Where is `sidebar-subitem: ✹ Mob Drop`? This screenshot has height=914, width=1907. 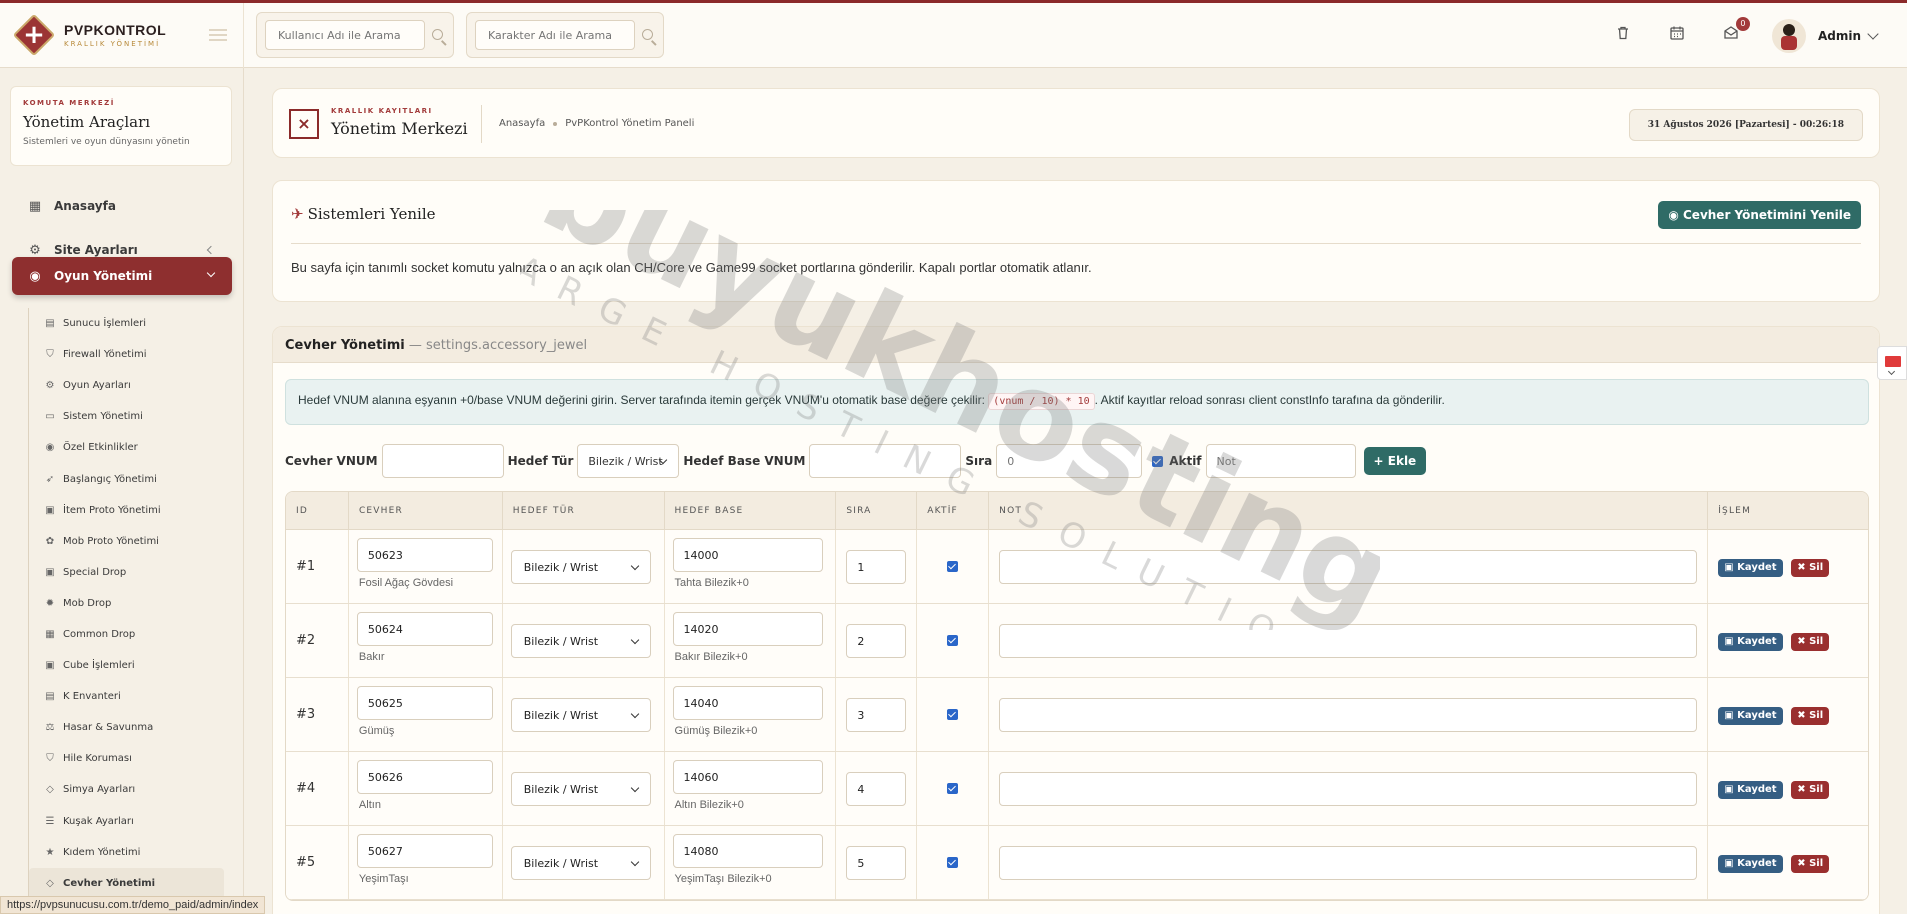
sidebar-subitem: ✹ Mob Drop is located at coordinates (126, 603).